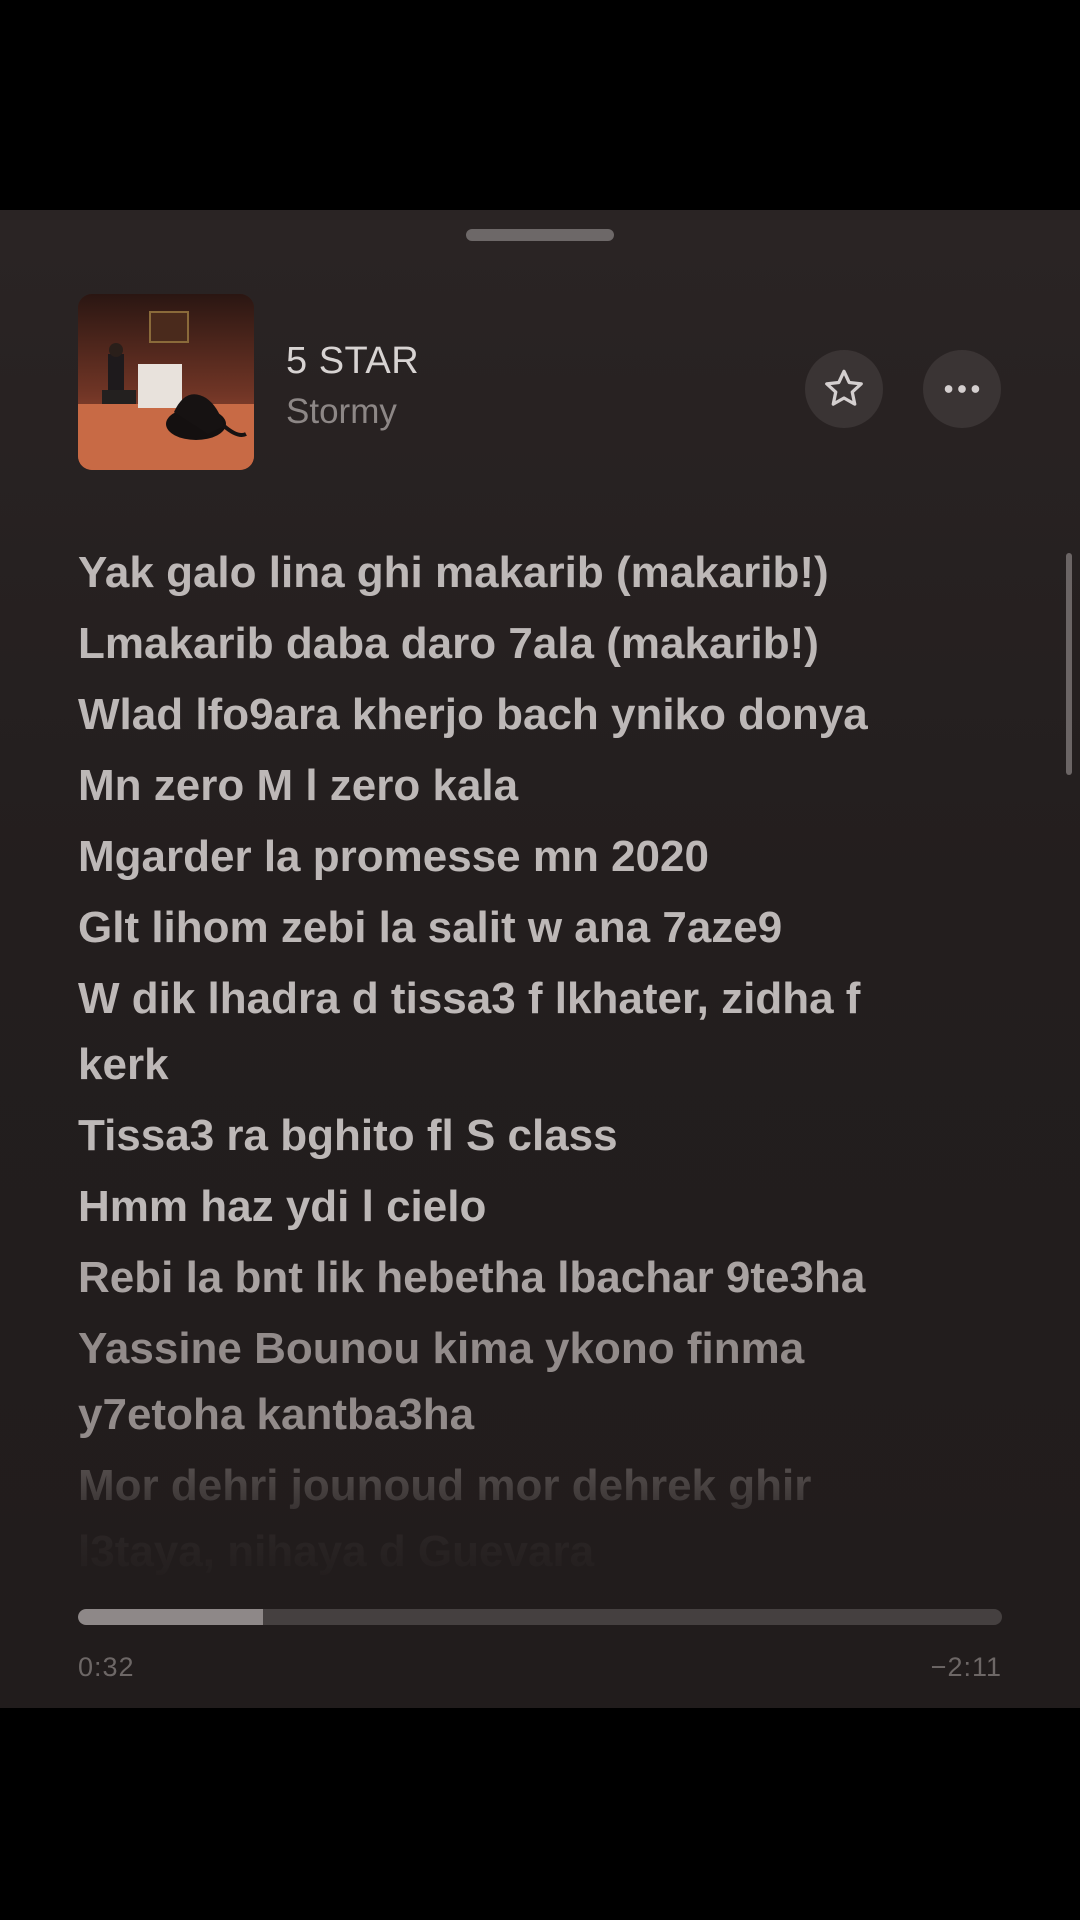 Image resolution: width=1080 pixels, height=1920 pixels. Describe the element at coordinates (540, 1617) in the screenshot. I see `playback-scrubber` at that location.